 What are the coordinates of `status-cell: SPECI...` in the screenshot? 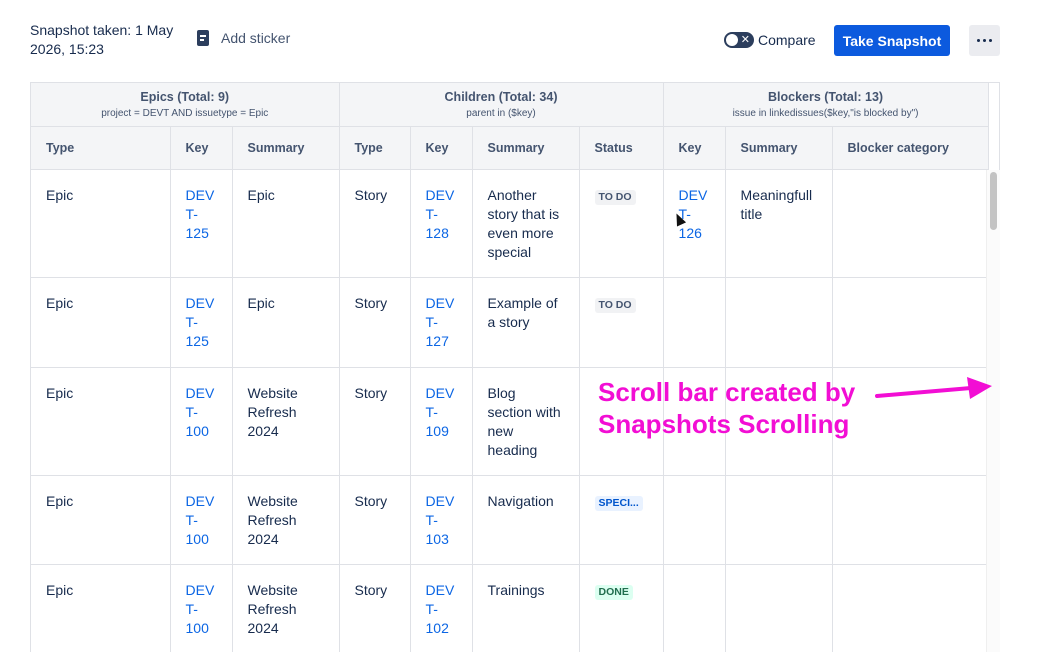 It's located at (621, 520).